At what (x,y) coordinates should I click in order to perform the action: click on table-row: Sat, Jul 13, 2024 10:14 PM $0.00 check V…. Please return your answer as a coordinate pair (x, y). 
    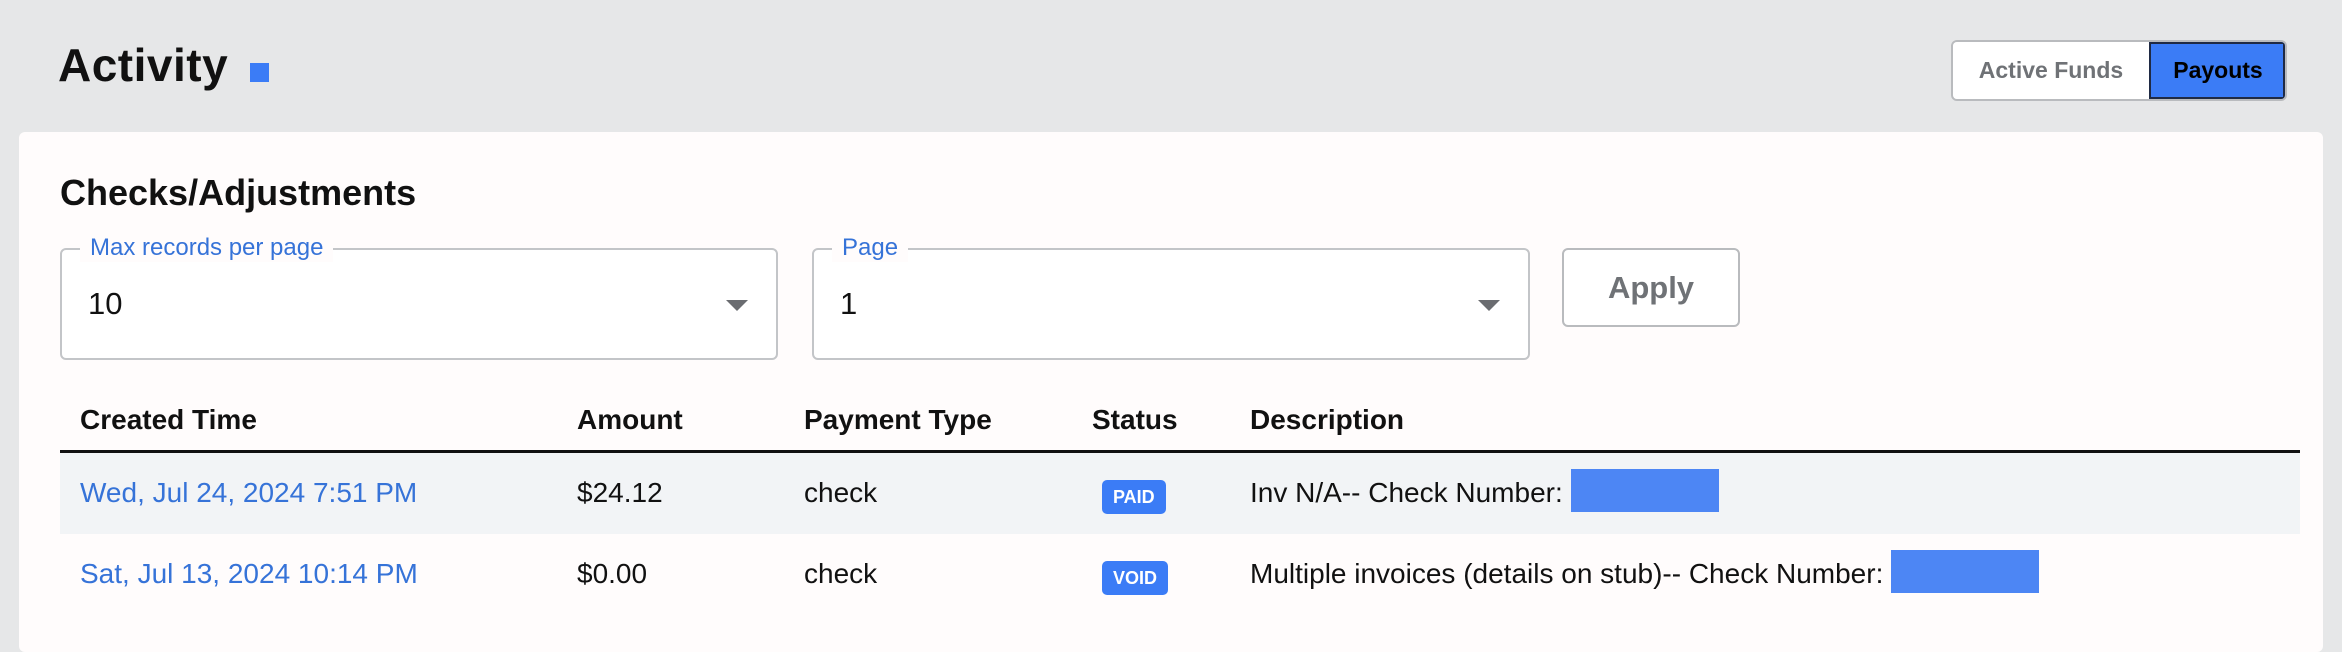
    Looking at the image, I should click on (1180, 574).